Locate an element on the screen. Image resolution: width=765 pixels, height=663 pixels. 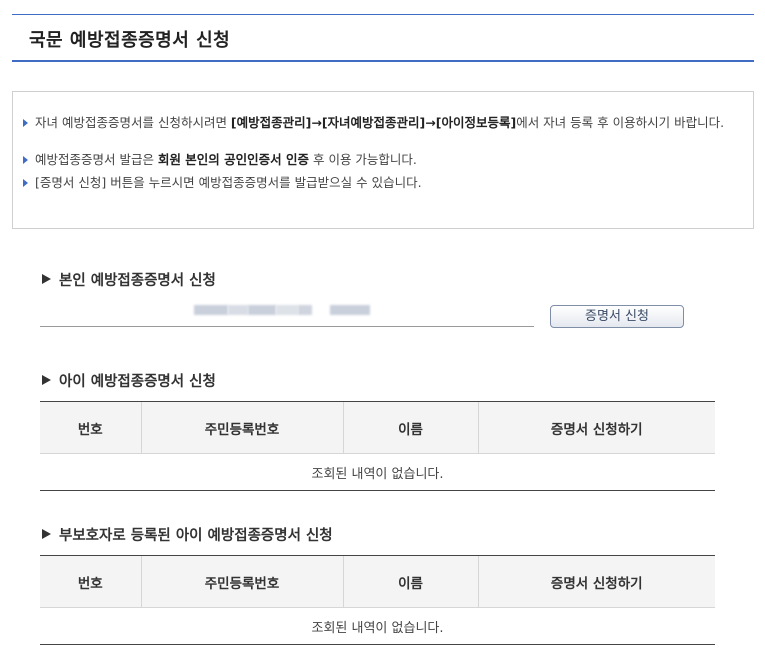
masked-resident-number is located at coordinates (282, 310).